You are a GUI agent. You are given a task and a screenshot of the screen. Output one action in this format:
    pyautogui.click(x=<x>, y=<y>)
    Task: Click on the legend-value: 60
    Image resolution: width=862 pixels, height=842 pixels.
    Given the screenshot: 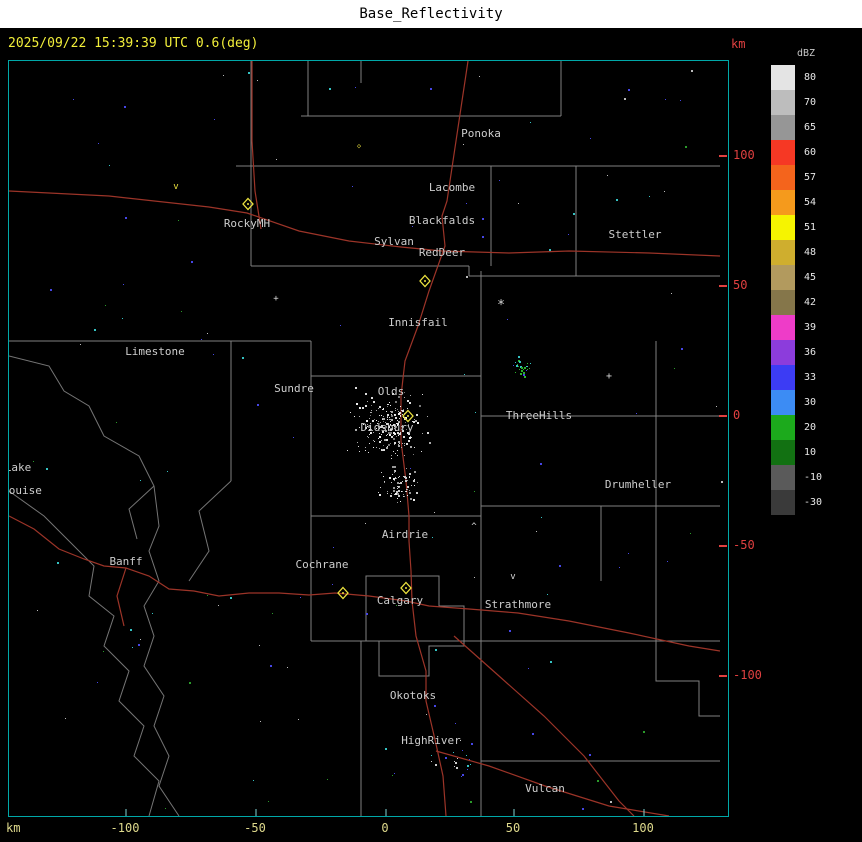 What is the action you would take?
    pyautogui.click(x=810, y=152)
    